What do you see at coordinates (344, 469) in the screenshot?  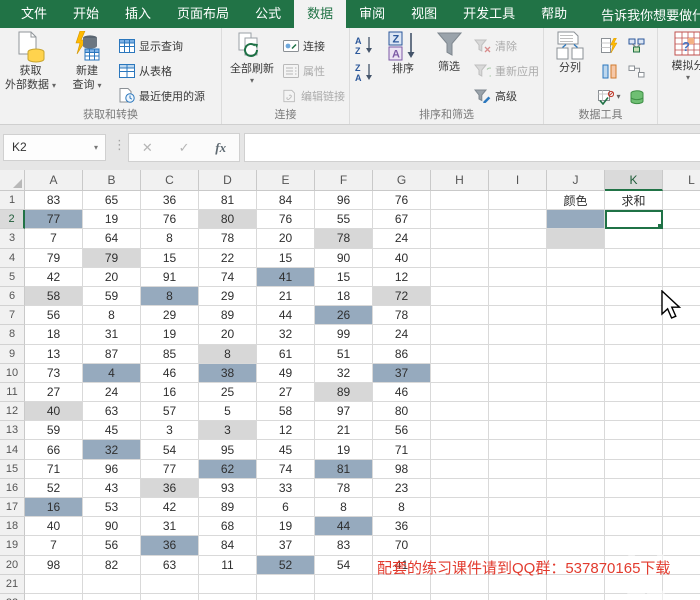 I see `cell-F15: 81` at bounding box center [344, 469].